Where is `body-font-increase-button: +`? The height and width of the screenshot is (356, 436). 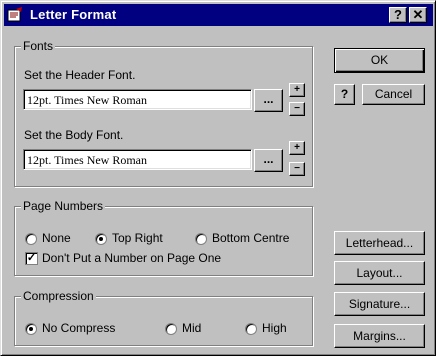 body-font-increase-button: + is located at coordinates (297, 148).